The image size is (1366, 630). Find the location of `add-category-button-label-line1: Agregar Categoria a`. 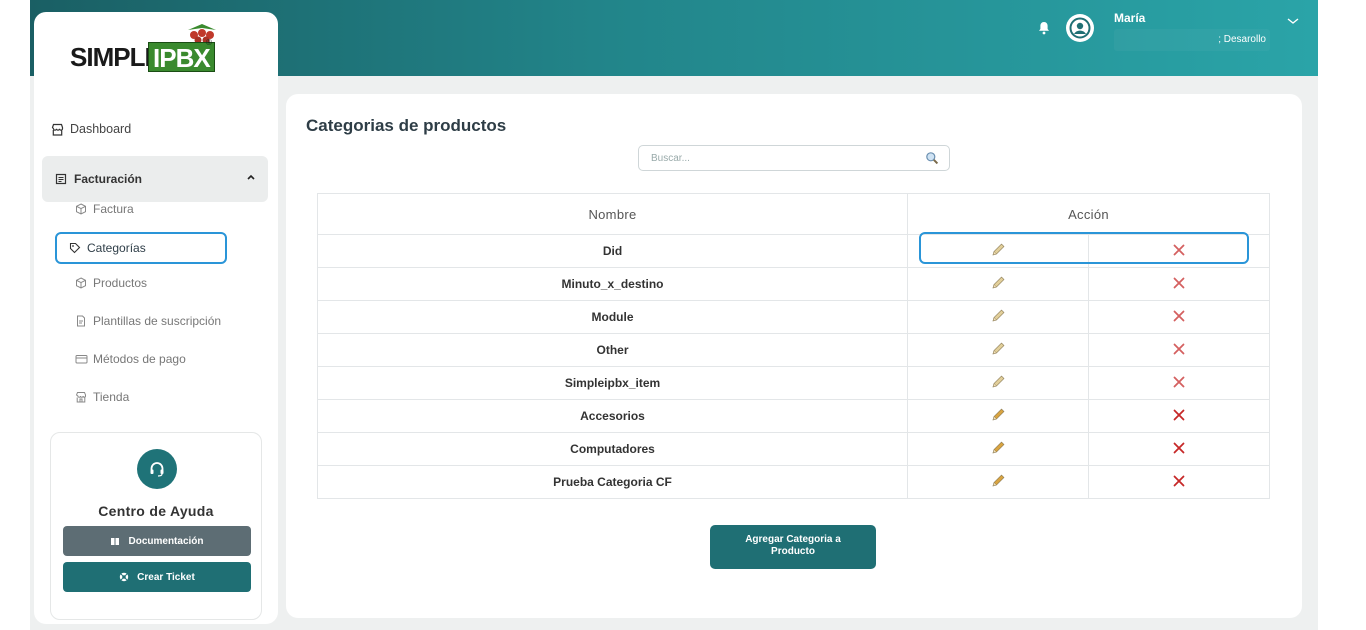

add-category-button-label-line1: Agregar Categoria a is located at coordinates (793, 539).